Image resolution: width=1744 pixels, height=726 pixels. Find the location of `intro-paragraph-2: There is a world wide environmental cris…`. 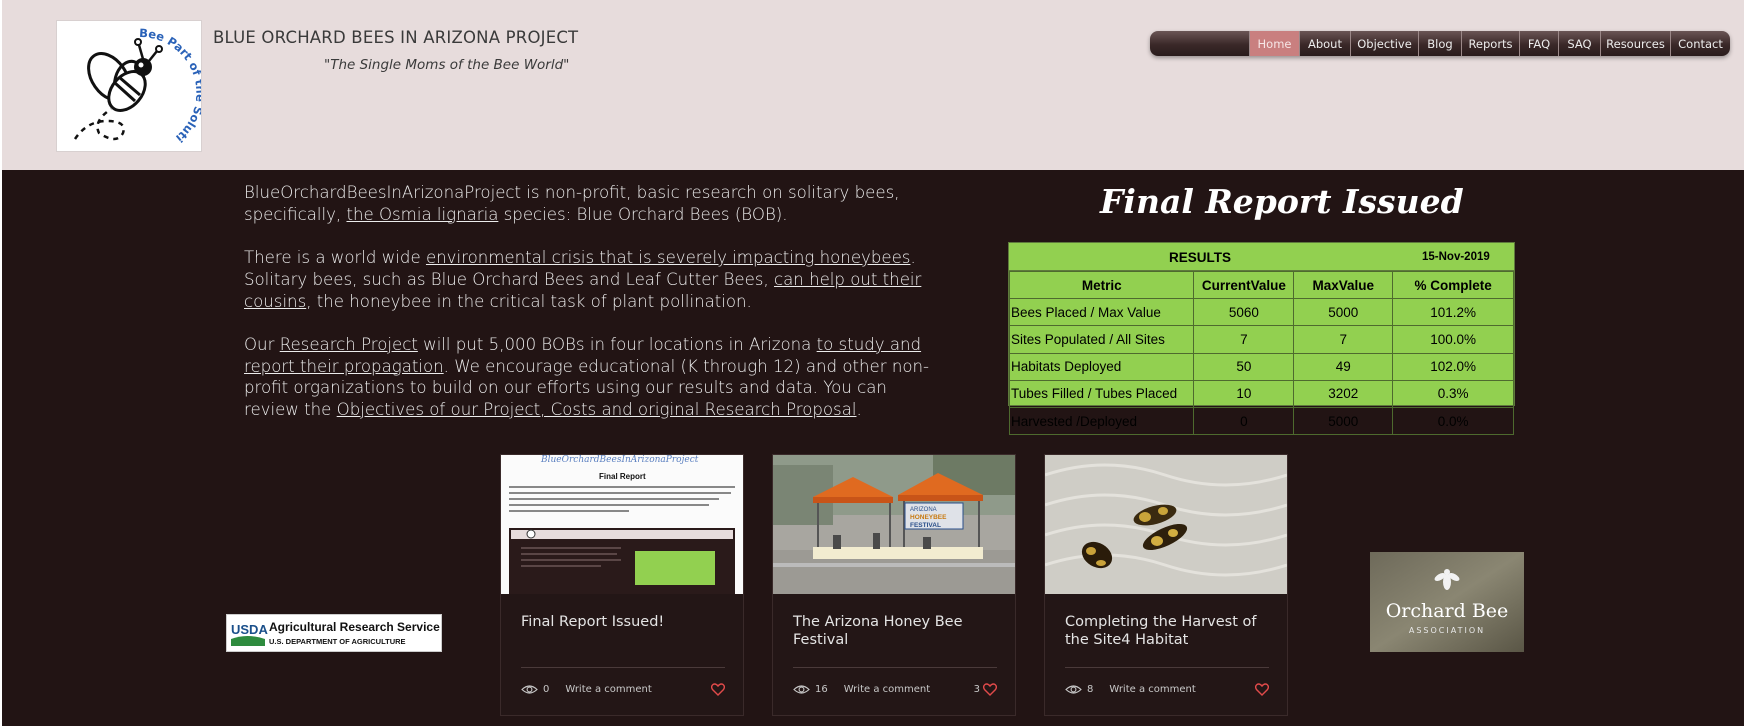

intro-paragraph-2: There is a world wide environmental cris… is located at coordinates (589, 279).